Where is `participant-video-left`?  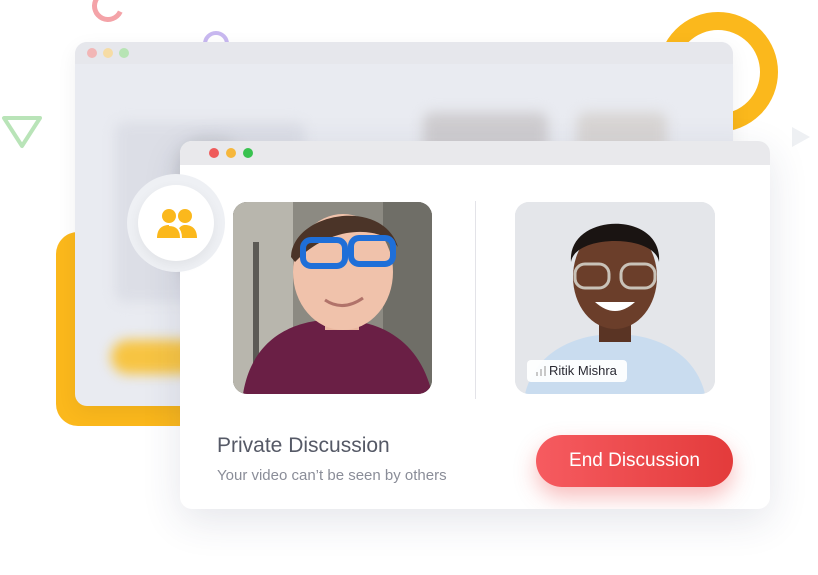
participant-video-left is located at coordinates (332, 298).